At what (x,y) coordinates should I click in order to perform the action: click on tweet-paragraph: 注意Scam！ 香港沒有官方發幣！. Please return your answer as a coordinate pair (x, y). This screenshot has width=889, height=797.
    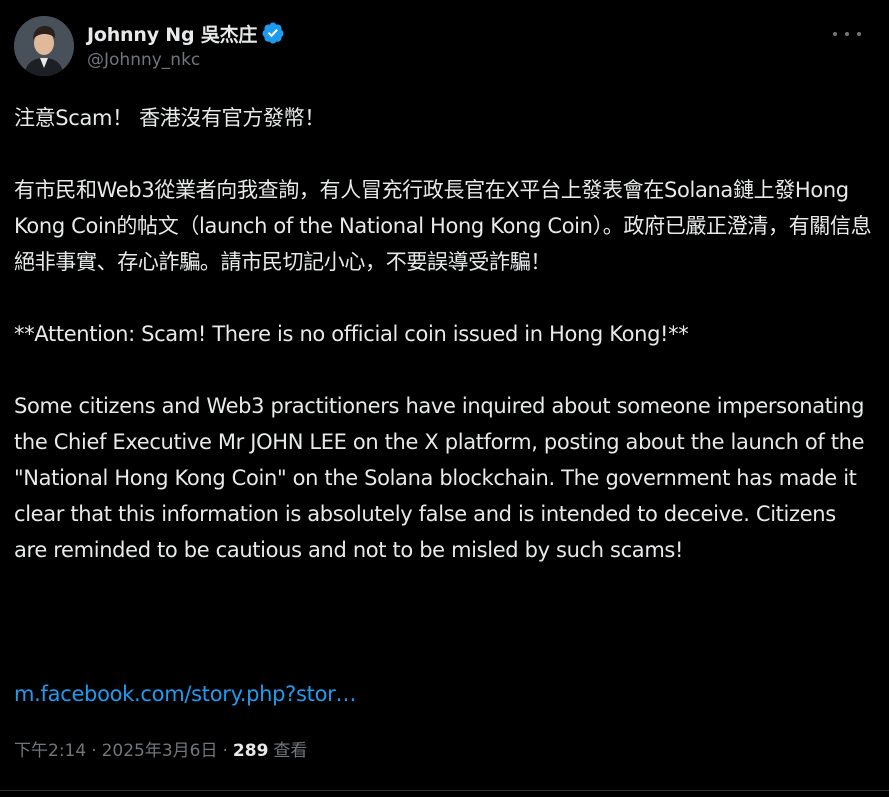
    Looking at the image, I should click on (169, 118).